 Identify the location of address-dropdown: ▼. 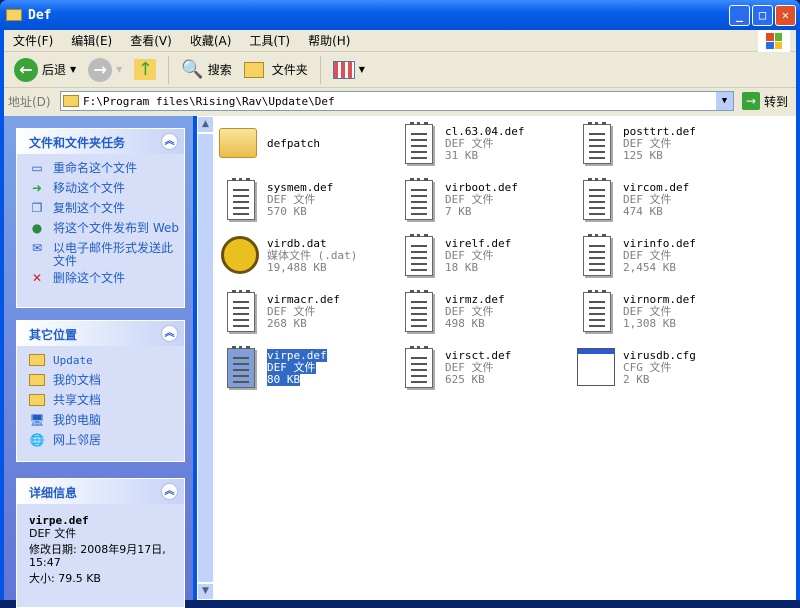
(724, 101).